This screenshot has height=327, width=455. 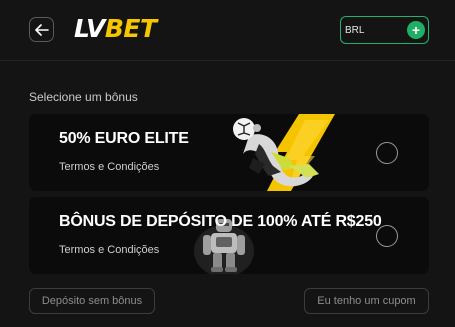 I want to click on logo-bet-text: BET, so click(x=130, y=28).